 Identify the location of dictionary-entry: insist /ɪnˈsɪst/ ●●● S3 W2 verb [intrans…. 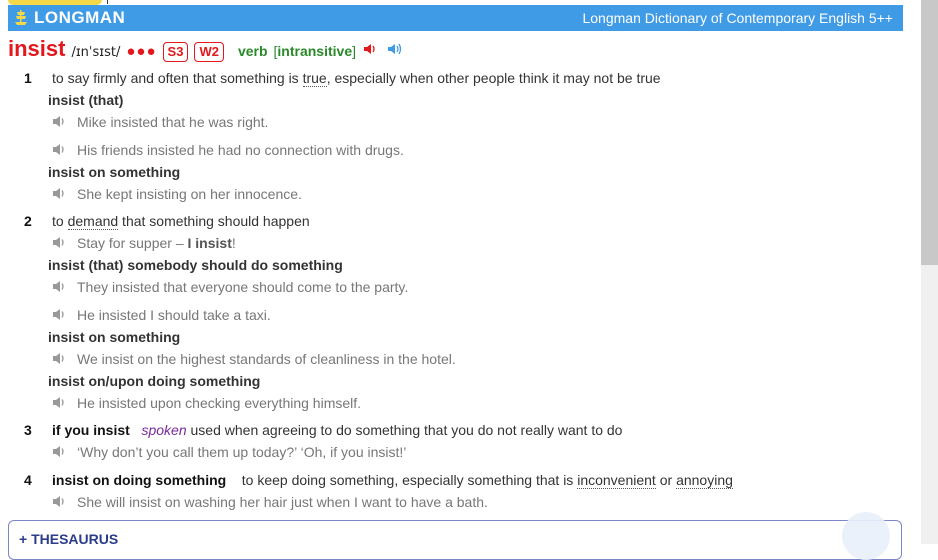
(455, 51).